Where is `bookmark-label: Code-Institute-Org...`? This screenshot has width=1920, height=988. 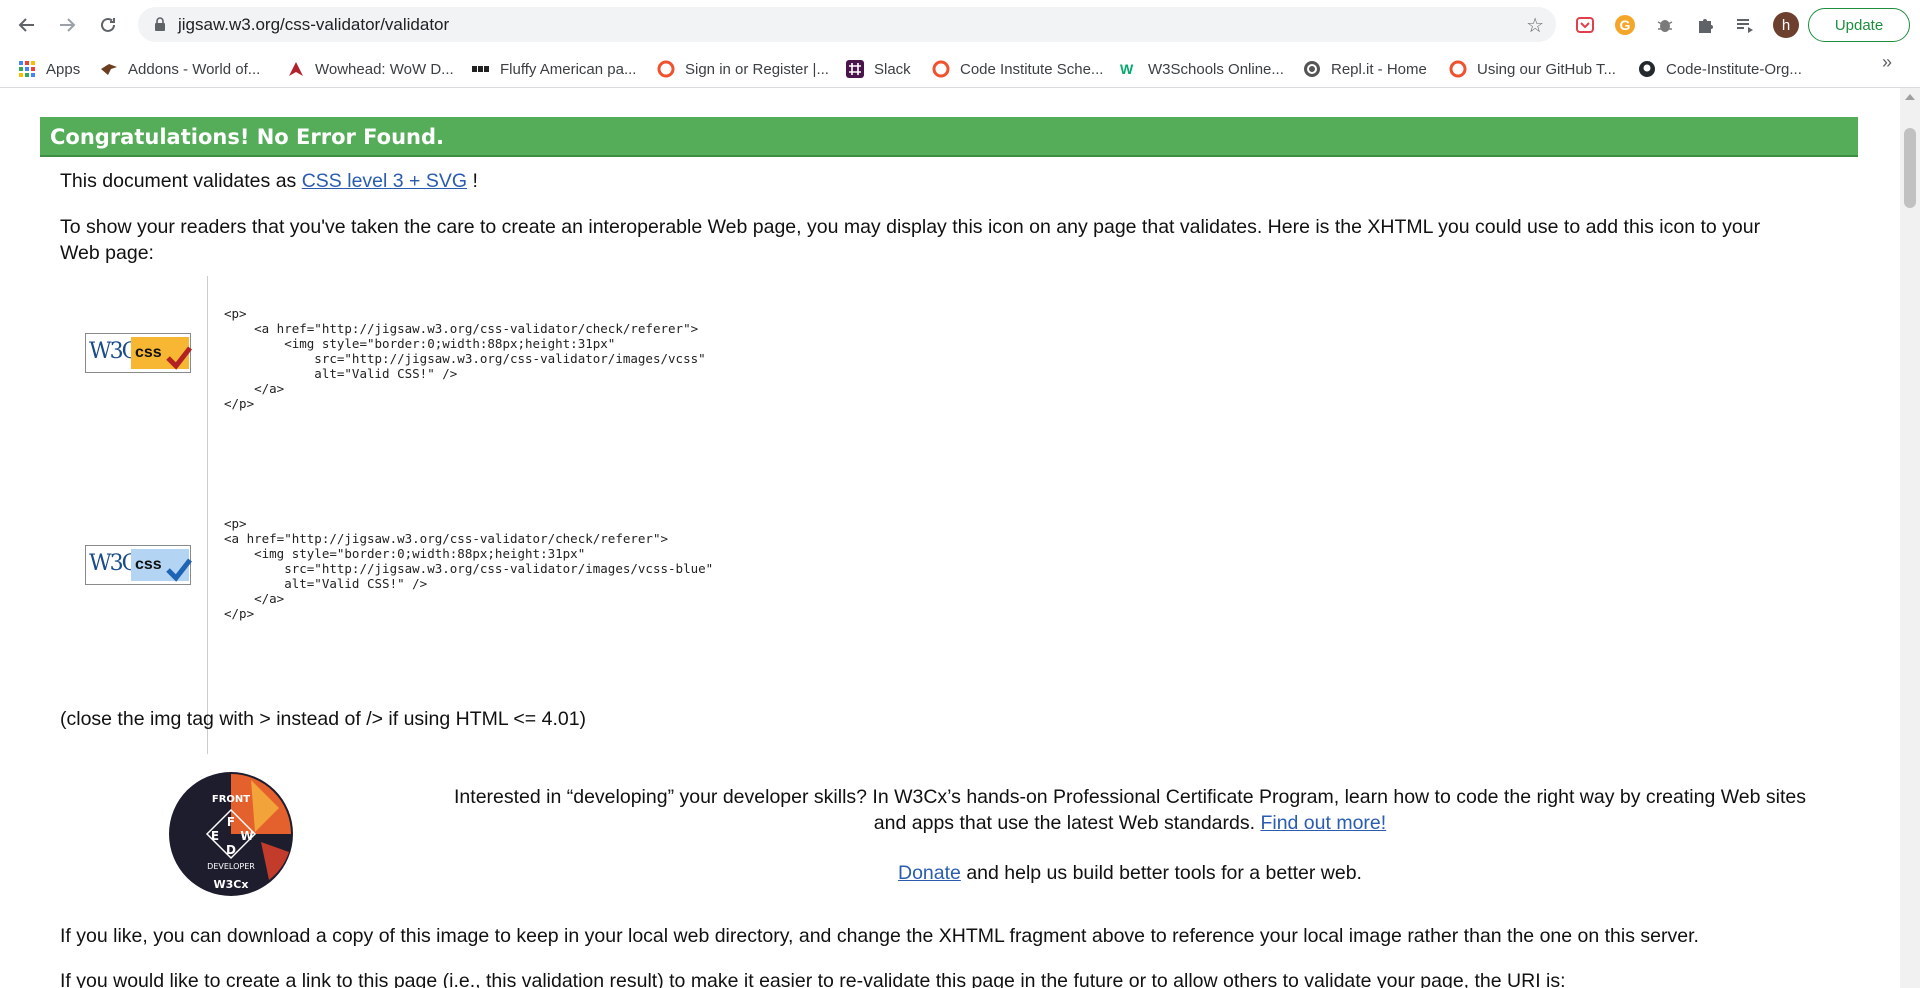
bookmark-label: Code-Institute-Org... is located at coordinates (1734, 69).